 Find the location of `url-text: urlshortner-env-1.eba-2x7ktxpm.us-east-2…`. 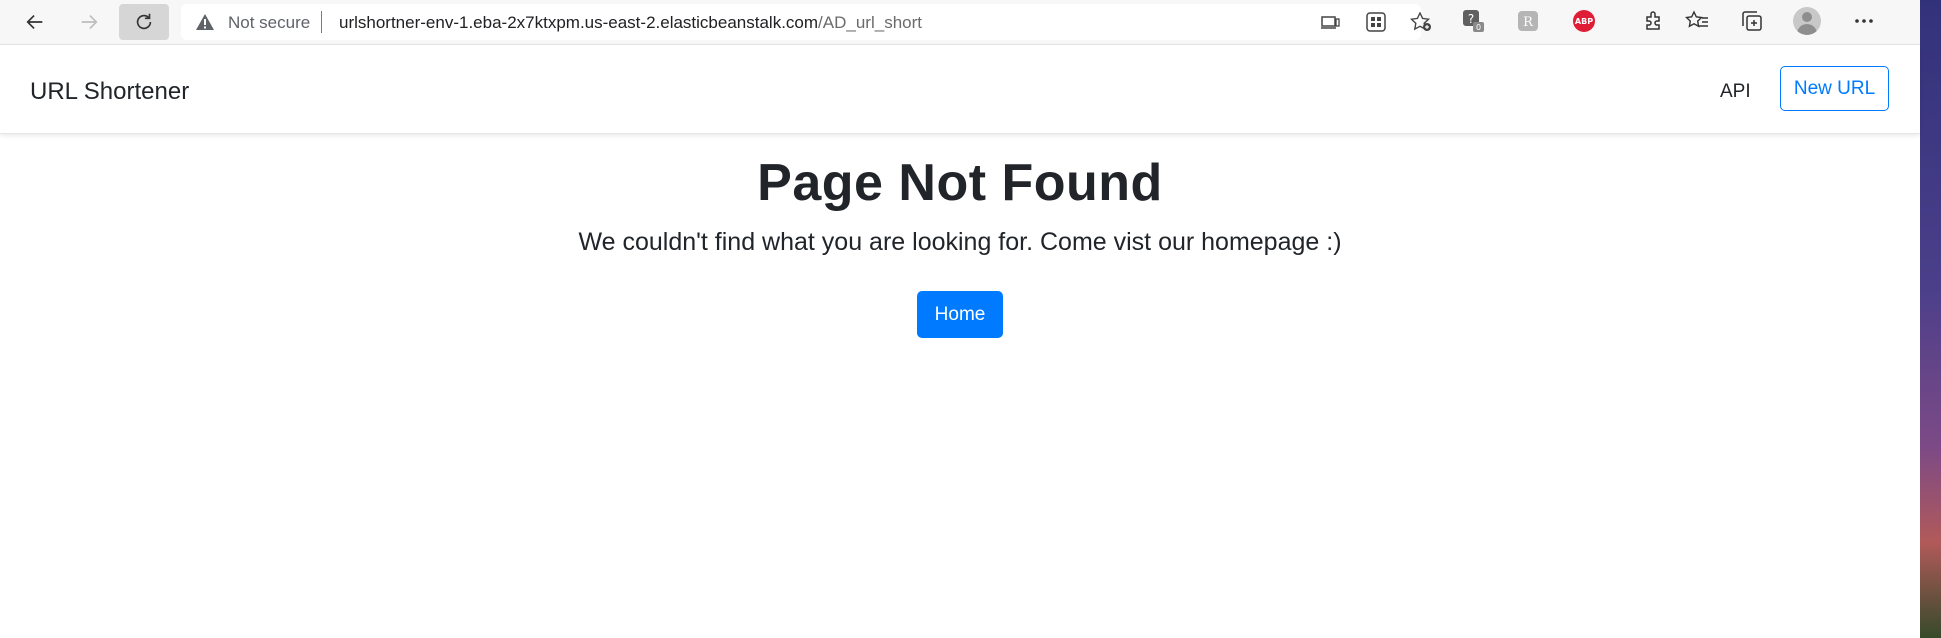

url-text: urlshortner-env-1.eba-2x7ktxpm.us-east-2… is located at coordinates (630, 23).